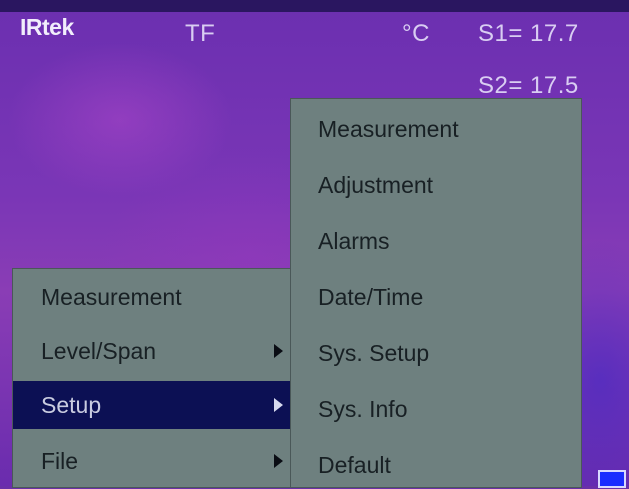 This screenshot has height=489, width=629. Describe the element at coordinates (354, 241) in the screenshot. I see `submenu-item-label: Alarms` at that location.